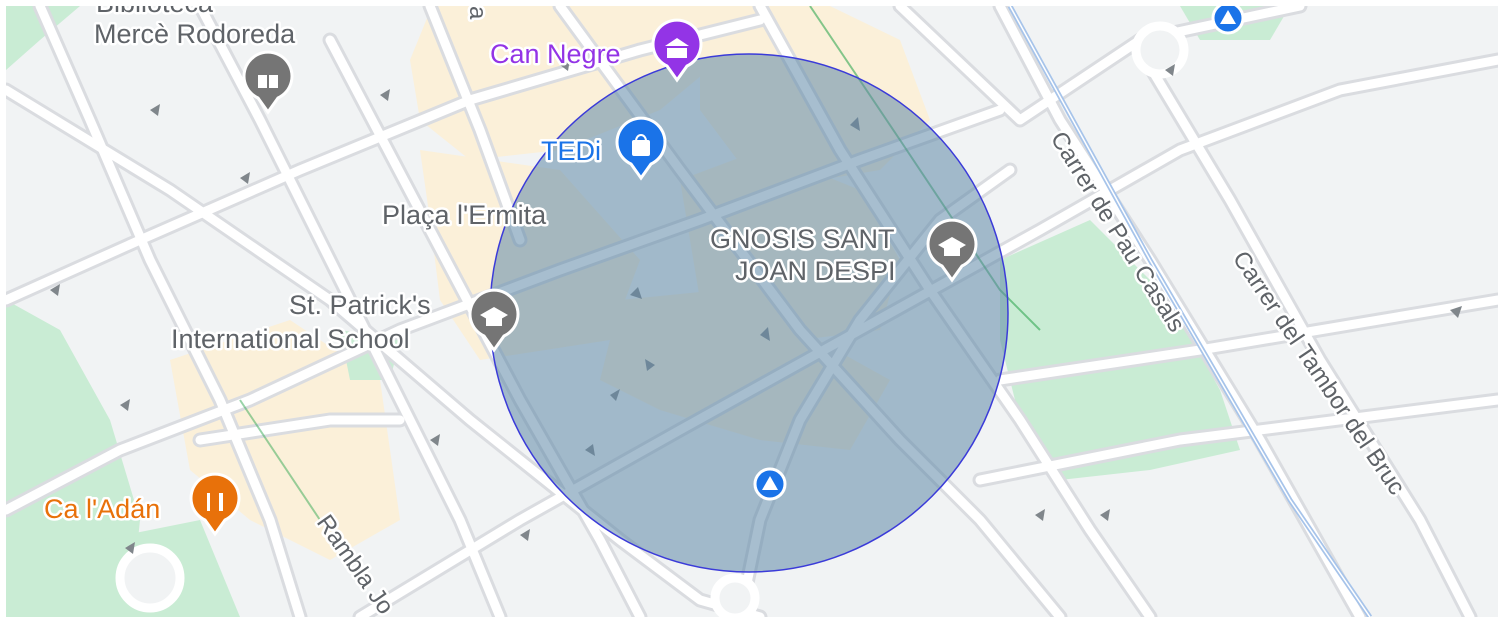 This screenshot has width=1504, height=623. Describe the element at coordinates (465, 215) in the screenshot. I see `poi-label-placa-lermita: Plaça l'Ermita` at that location.